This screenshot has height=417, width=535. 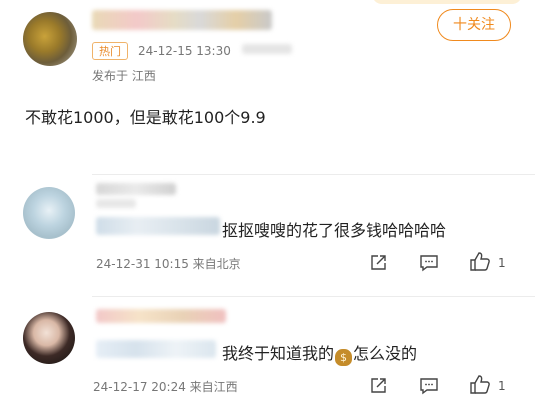 I want to click on comment-text-part: 我终于知道我的, so click(x=278, y=353).